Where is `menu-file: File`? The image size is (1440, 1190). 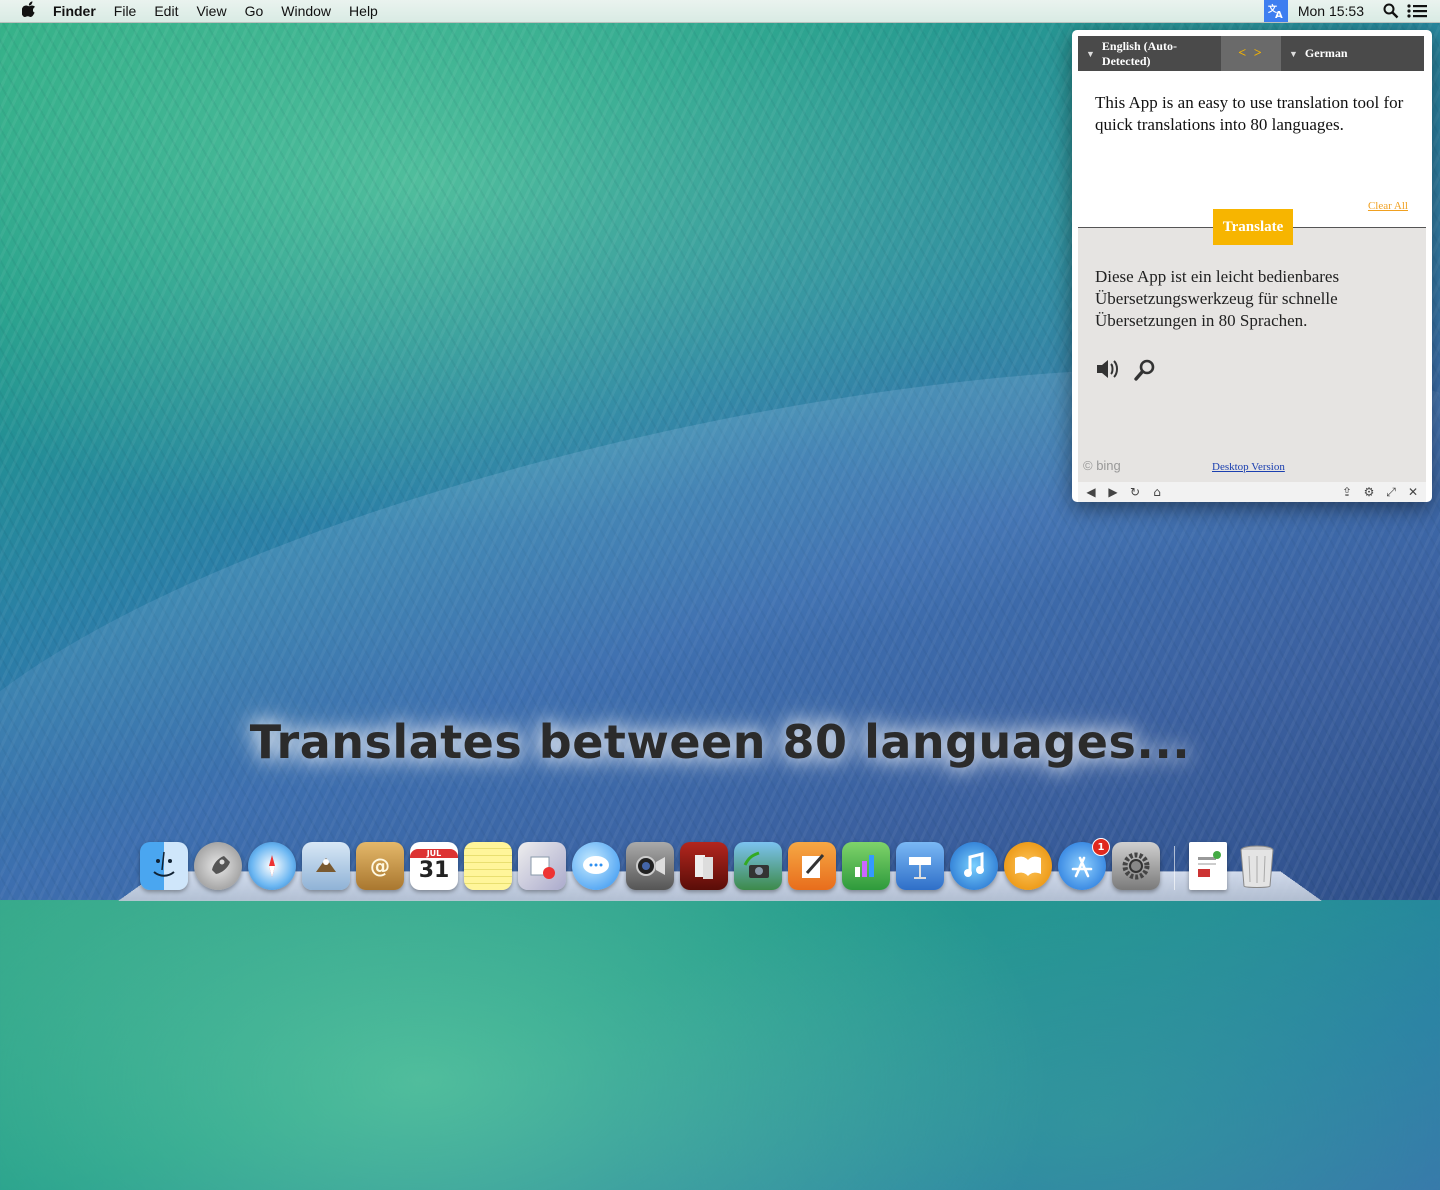
menu-file: File is located at coordinates (125, 11).